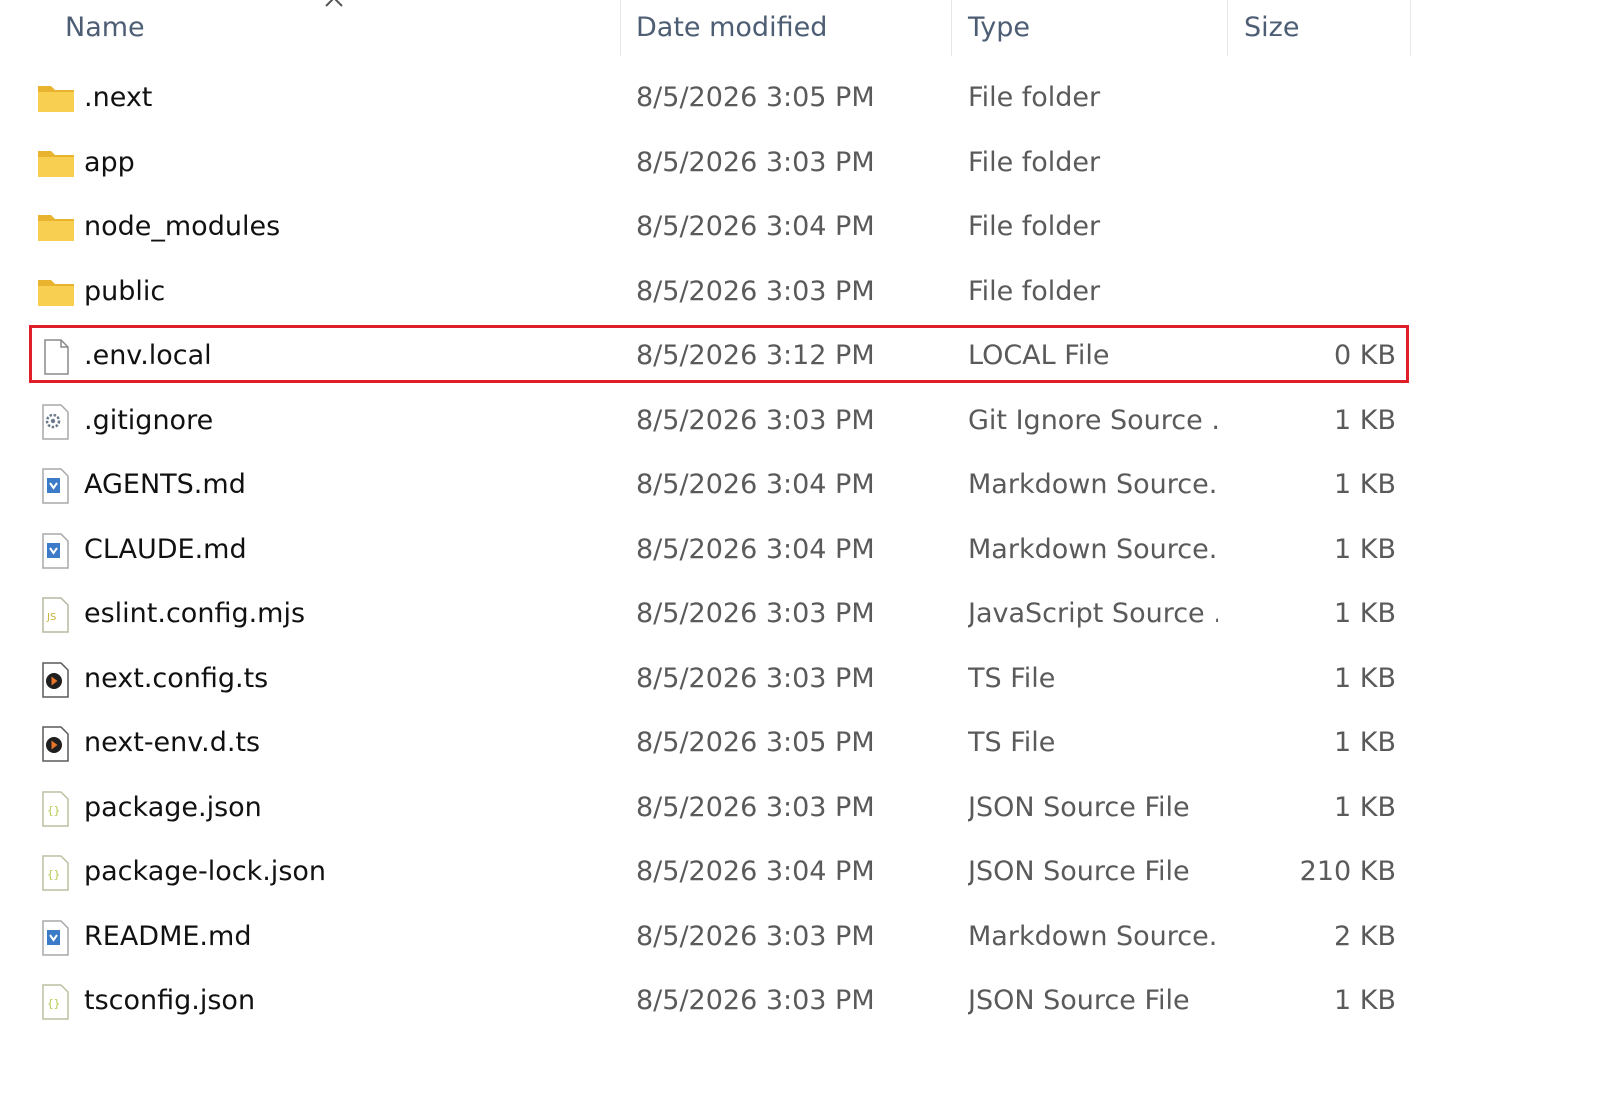  Describe the element at coordinates (109, 162) in the screenshot. I see `file-name: app` at that location.